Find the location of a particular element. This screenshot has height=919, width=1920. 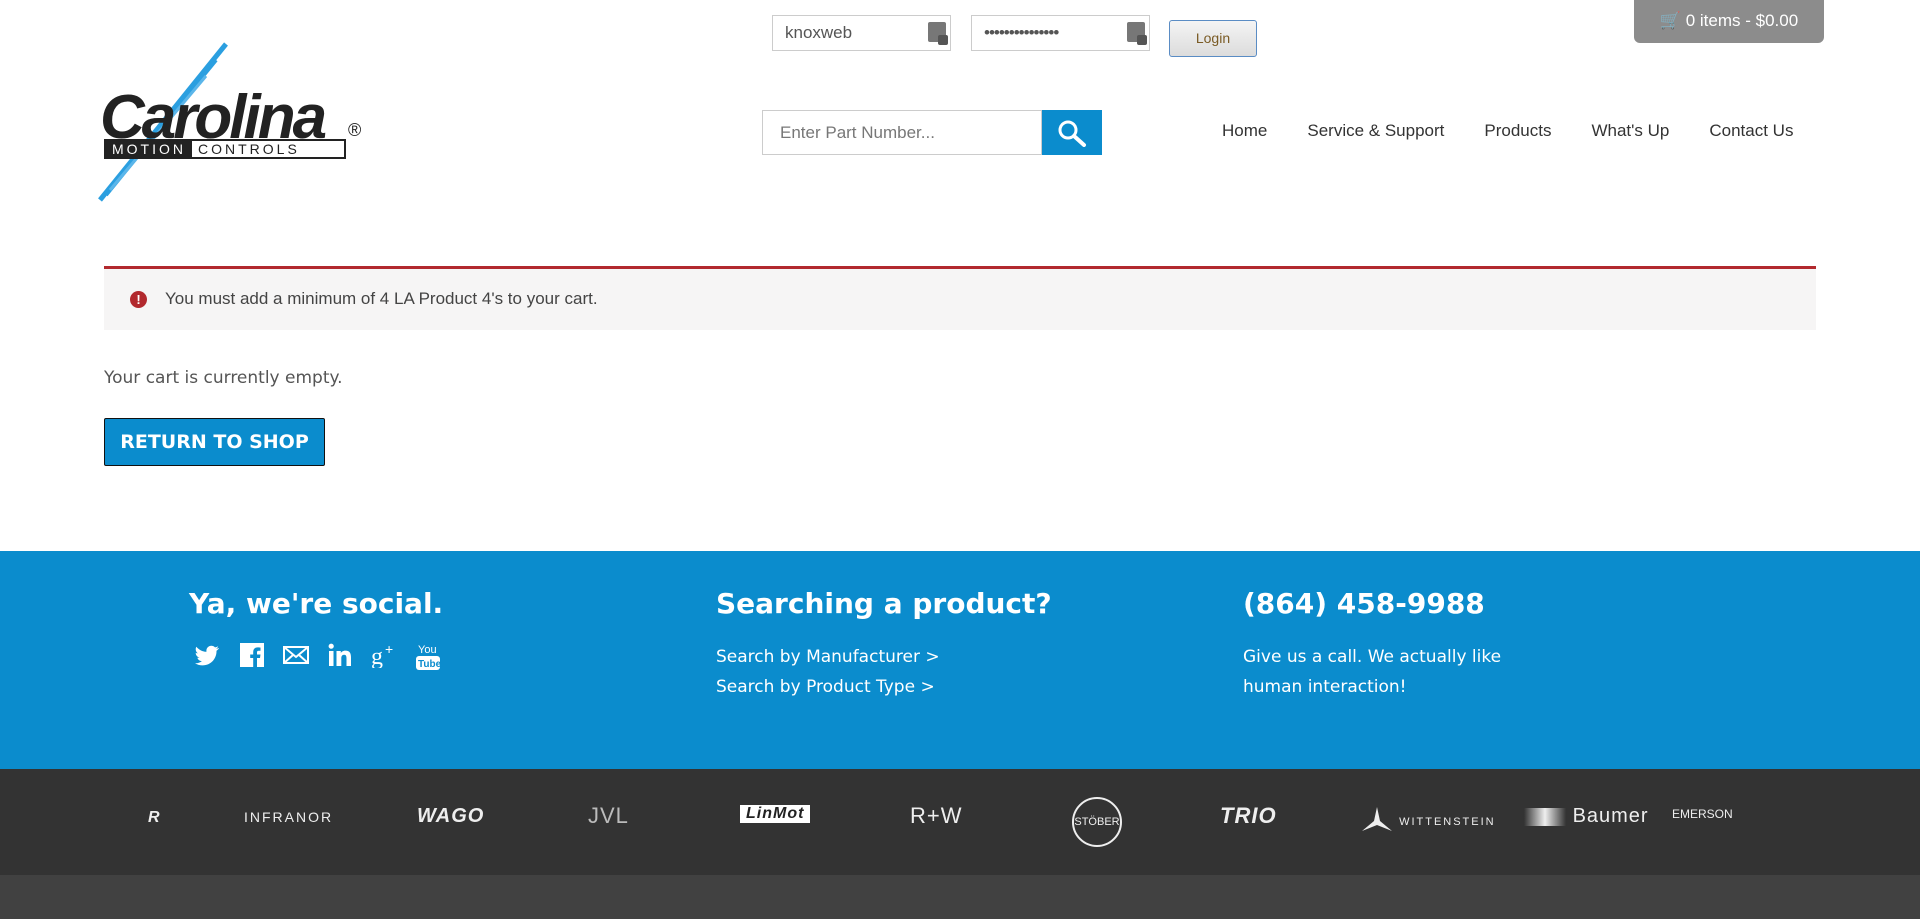

phone-heading: (864) 458-9988 is located at coordinates (1372, 603).